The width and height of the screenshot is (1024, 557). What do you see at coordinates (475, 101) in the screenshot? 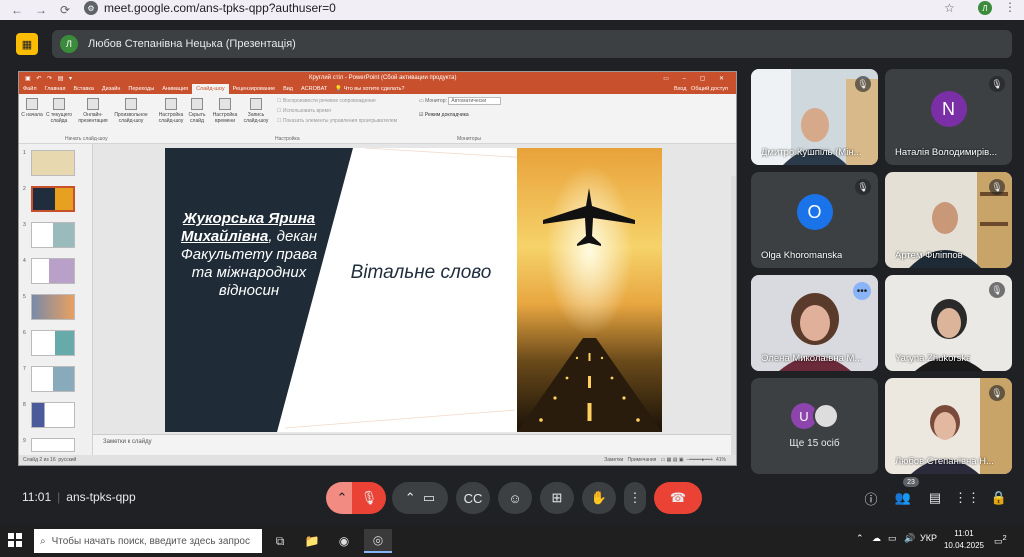
I see `monitor-value: Автоматически` at bounding box center [475, 101].